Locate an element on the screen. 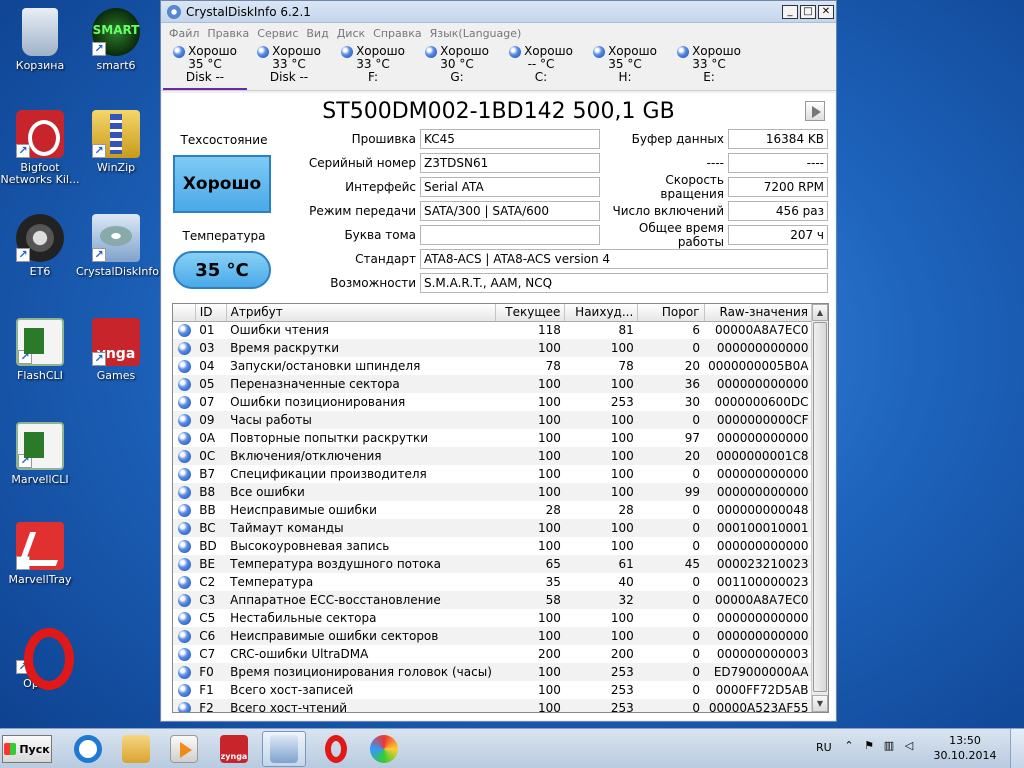  serial-value: Z3TDSN61 is located at coordinates (510, 163).